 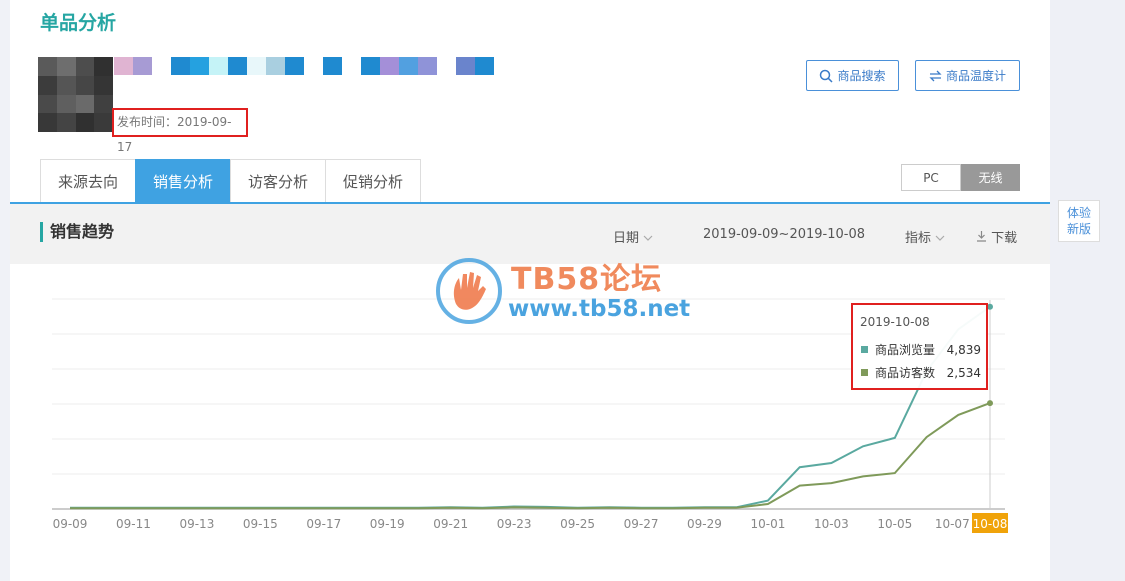 What do you see at coordinates (935, 75) in the screenshot?
I see `swap-icon` at bounding box center [935, 75].